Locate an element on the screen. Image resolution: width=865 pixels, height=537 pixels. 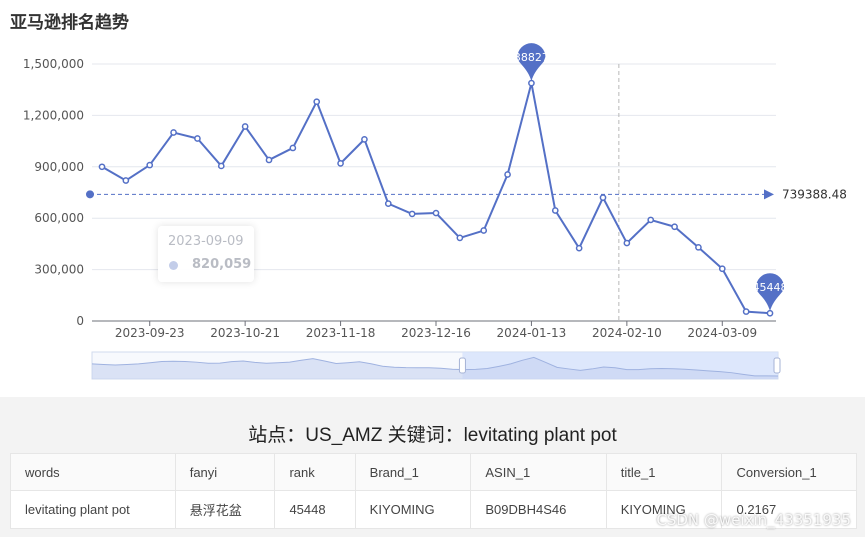
cell-asin: B09DBH4S46 is located at coordinates (538, 509).